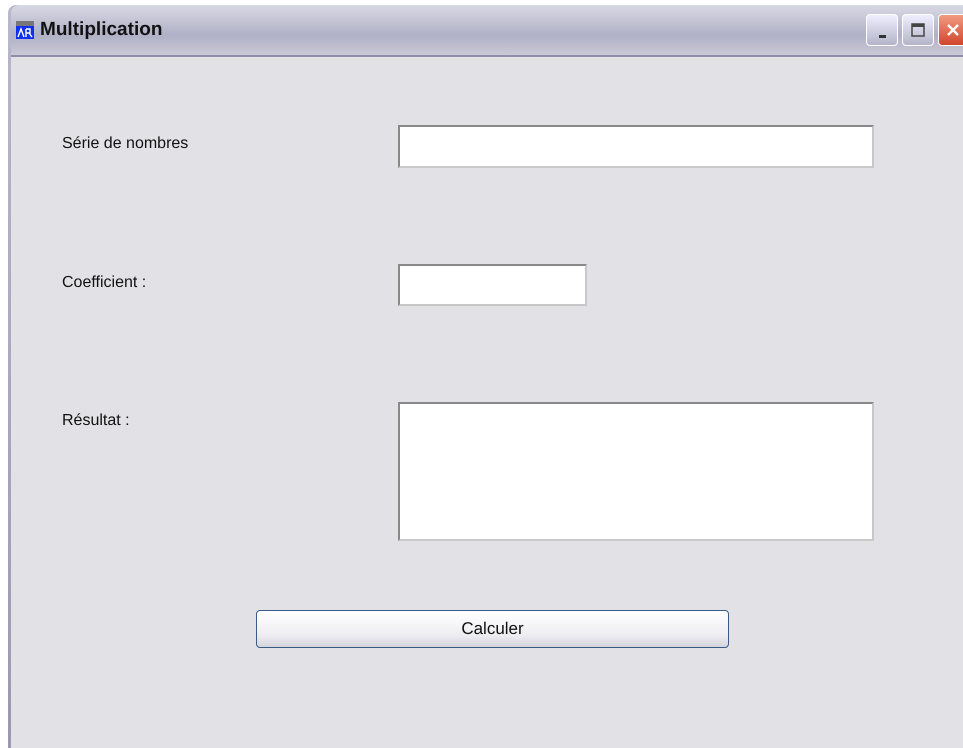 Image resolution: width=963 pixels, height=748 pixels. I want to click on maximize-icon, so click(918, 30).